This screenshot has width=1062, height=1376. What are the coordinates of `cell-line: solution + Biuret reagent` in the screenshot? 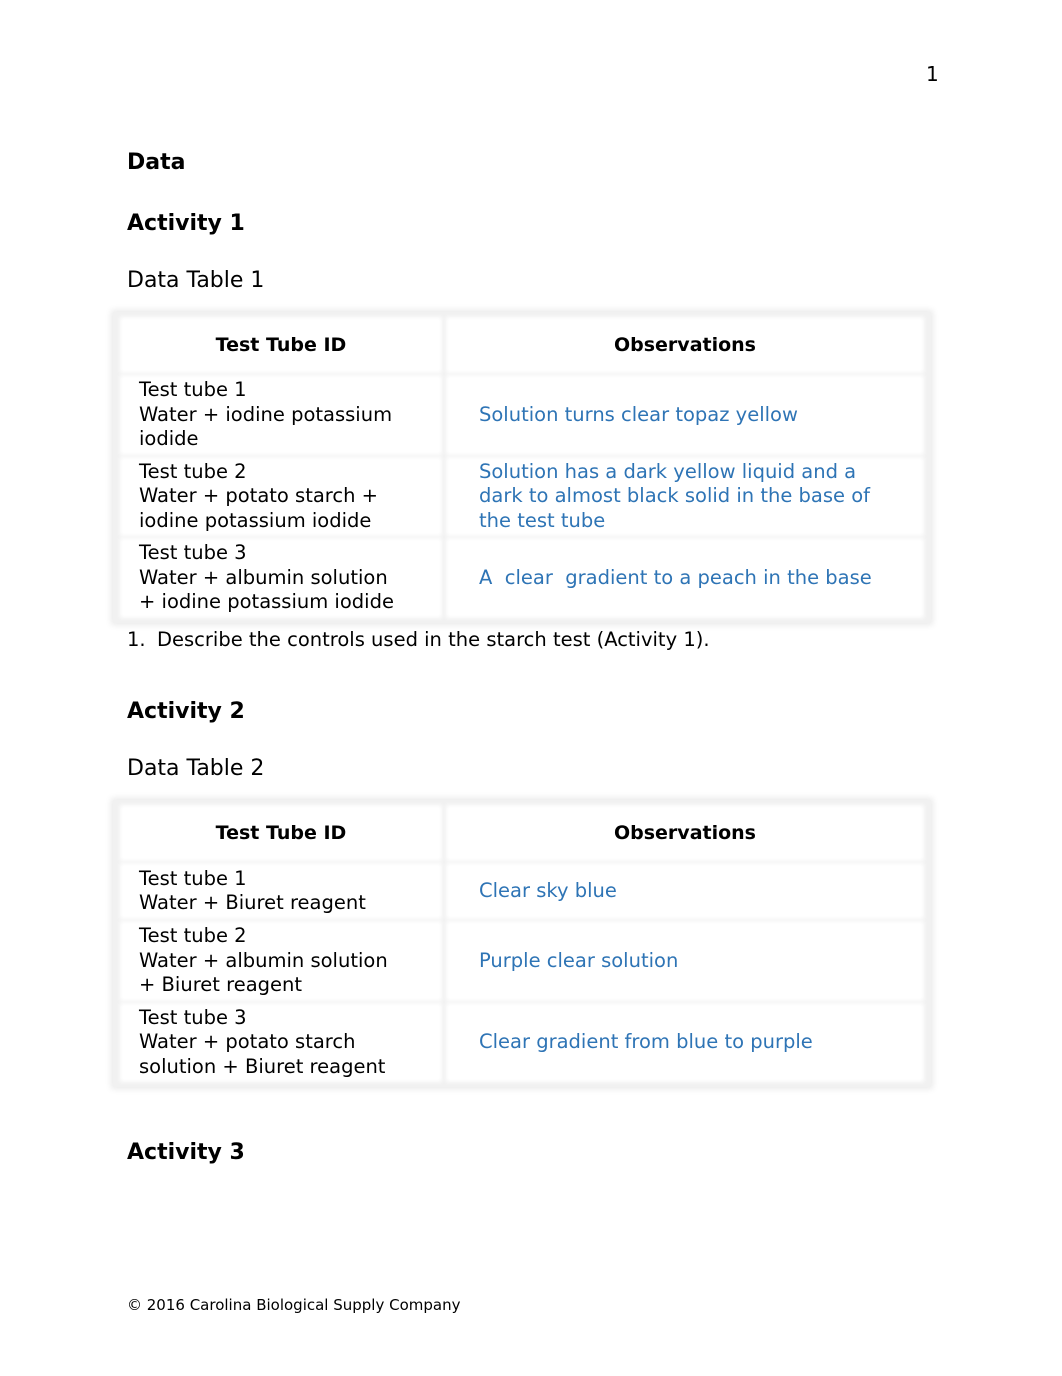 It's located at (262, 1066).